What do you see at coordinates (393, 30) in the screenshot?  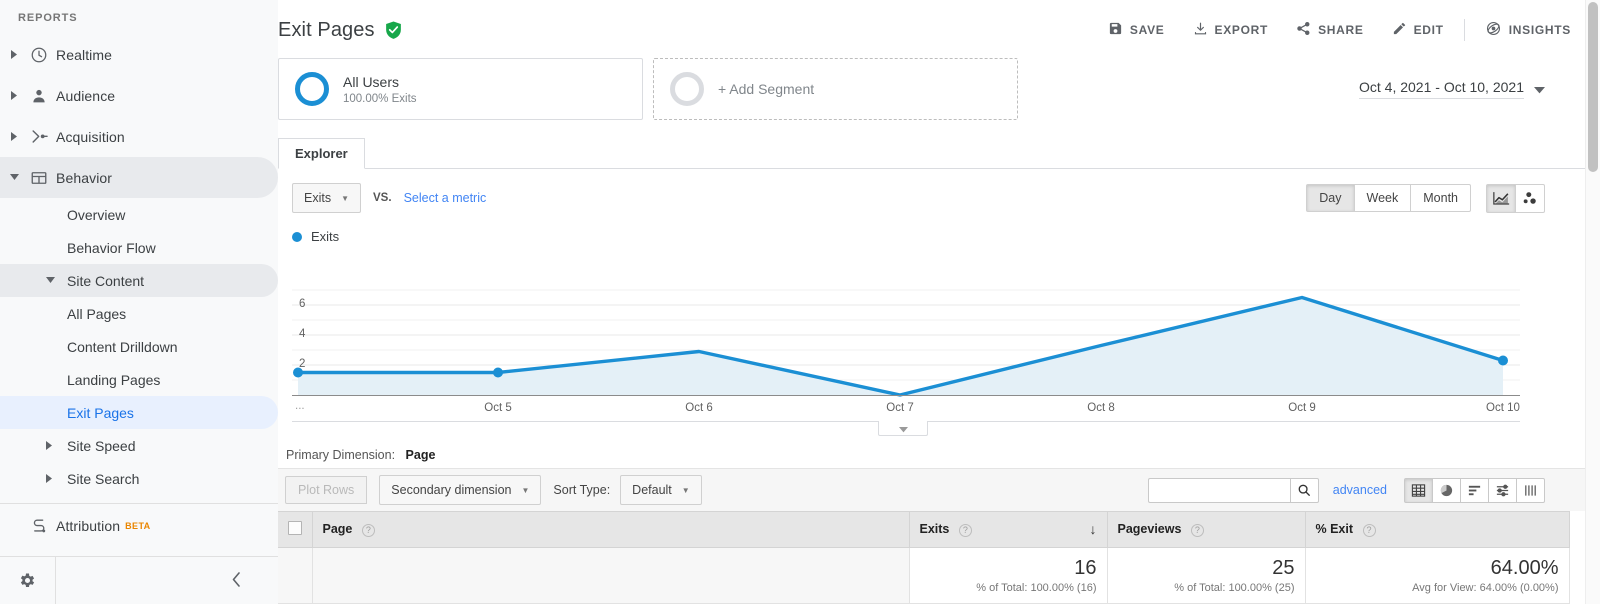 I see `shield-check-icon` at bounding box center [393, 30].